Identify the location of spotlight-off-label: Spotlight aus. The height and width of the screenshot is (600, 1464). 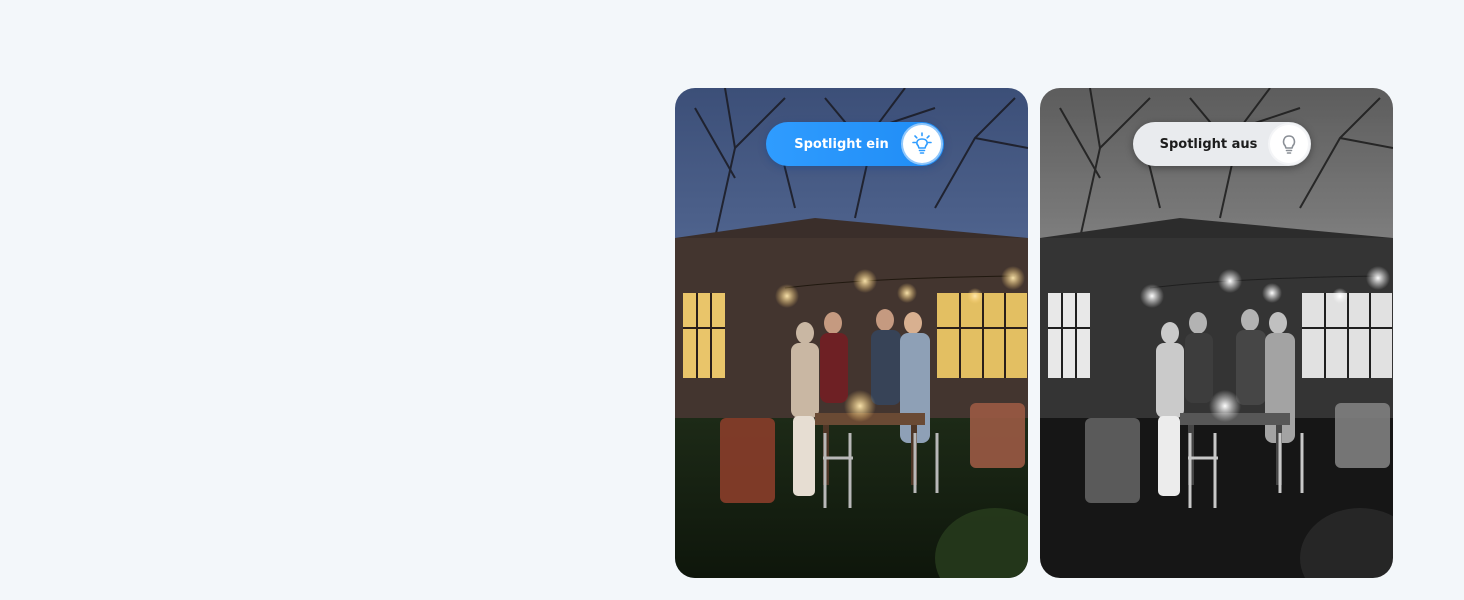
(1208, 144).